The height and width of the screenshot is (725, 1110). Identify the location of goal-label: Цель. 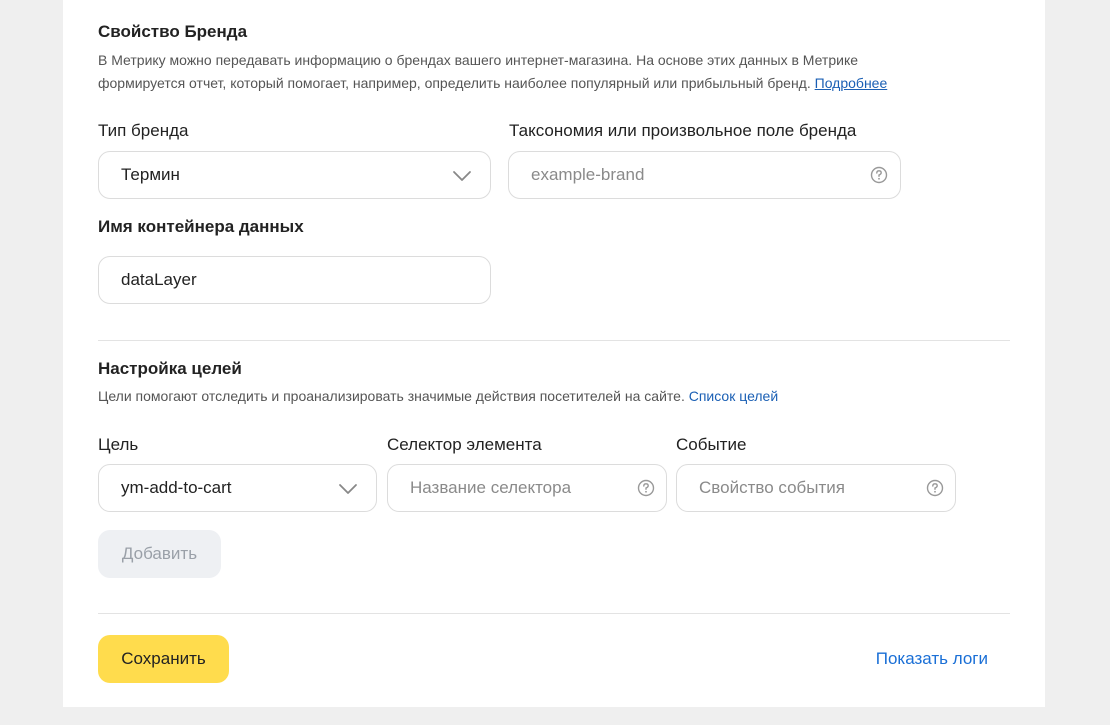
(118, 444).